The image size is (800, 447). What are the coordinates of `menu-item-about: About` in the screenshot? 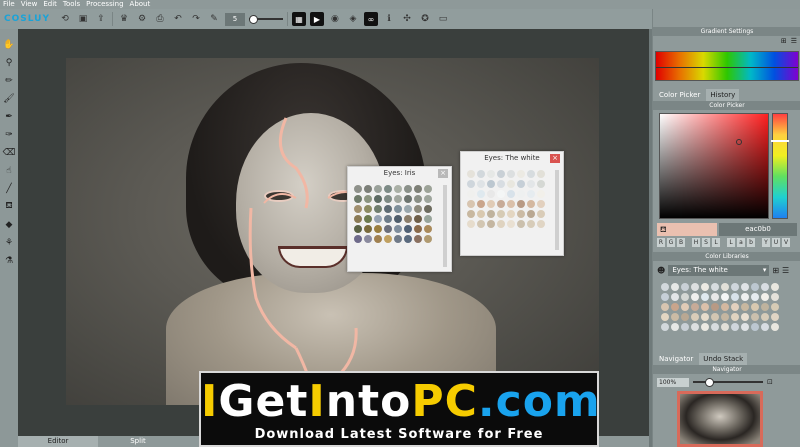 It's located at (140, 4).